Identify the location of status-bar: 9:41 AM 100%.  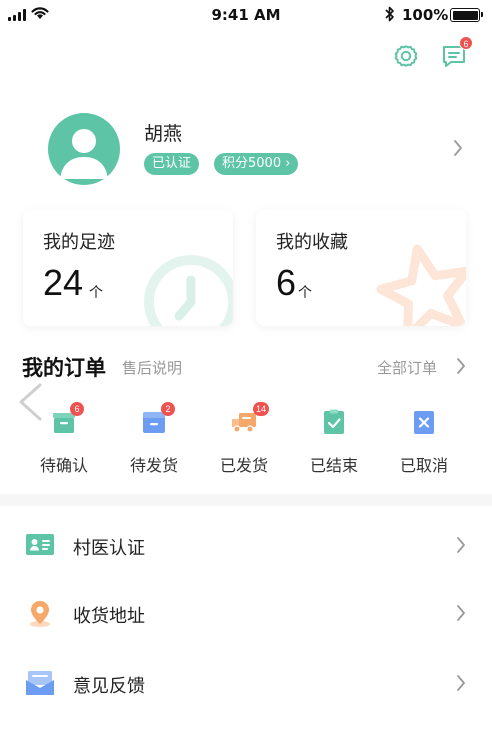
(246, 15).